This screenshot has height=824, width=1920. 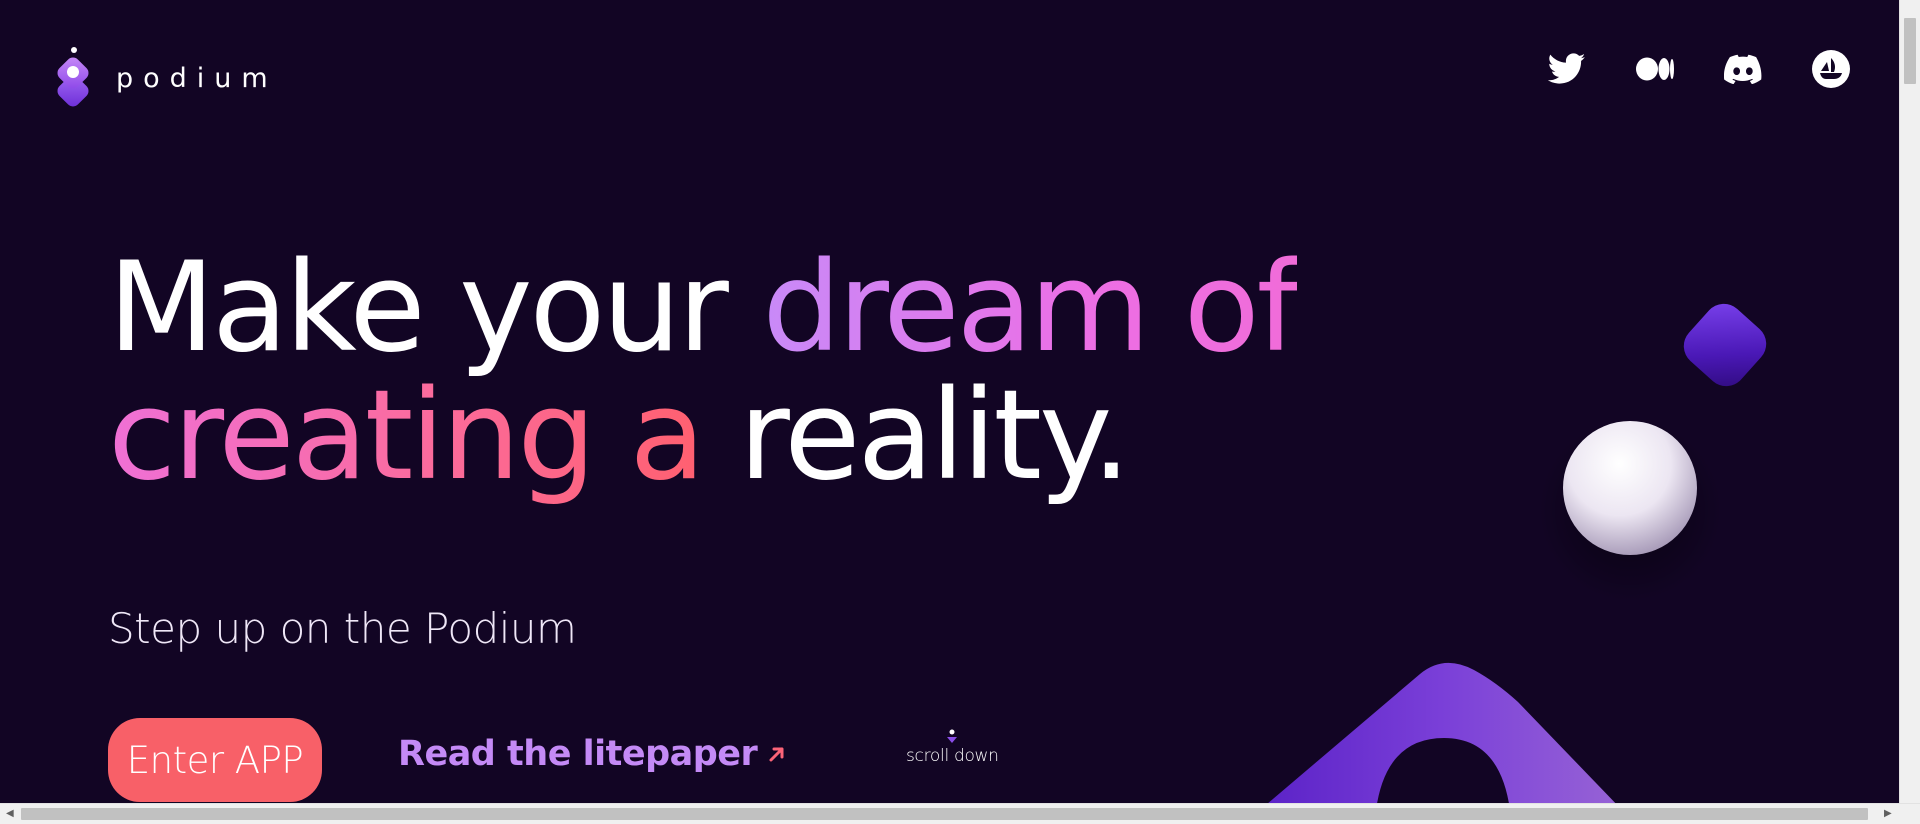 What do you see at coordinates (10, 814) in the screenshot?
I see `scroll-left-icon: ◀` at bounding box center [10, 814].